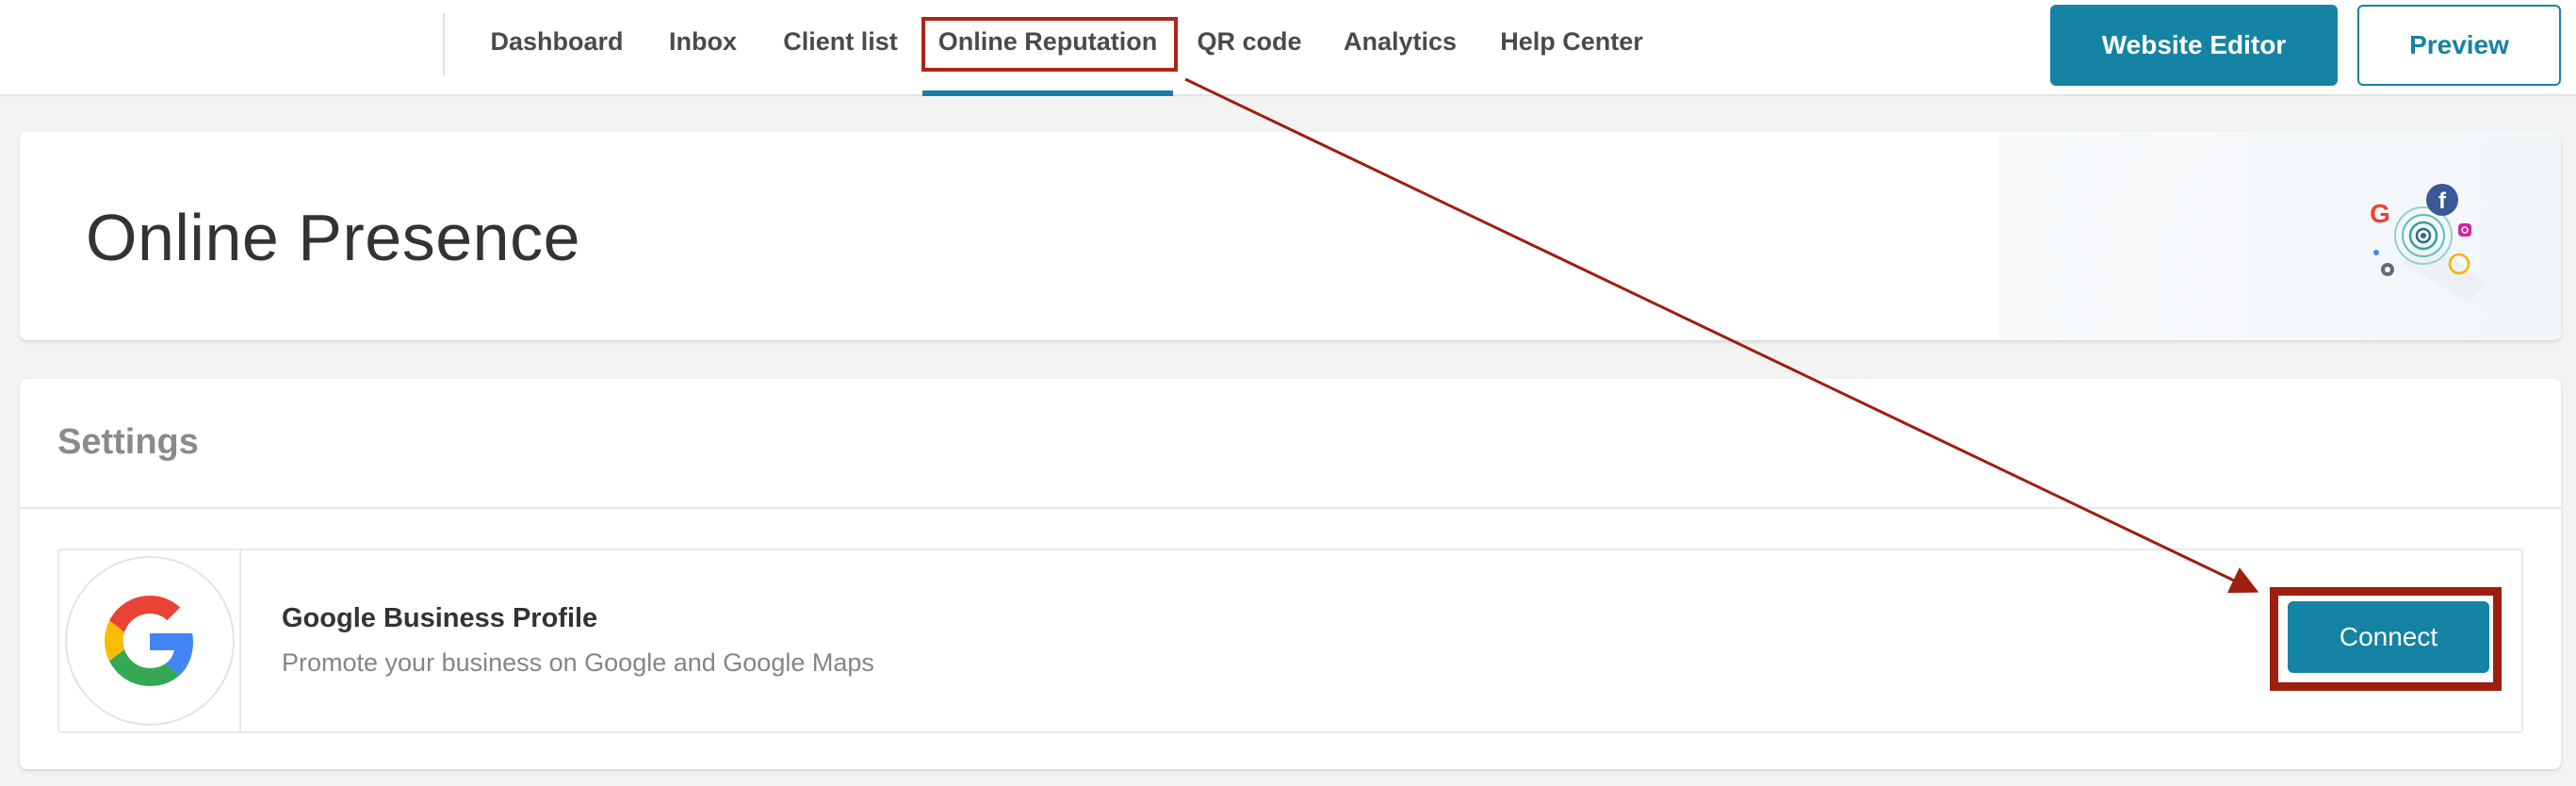 The height and width of the screenshot is (786, 2576). I want to click on svg-text: f, so click(2442, 201).